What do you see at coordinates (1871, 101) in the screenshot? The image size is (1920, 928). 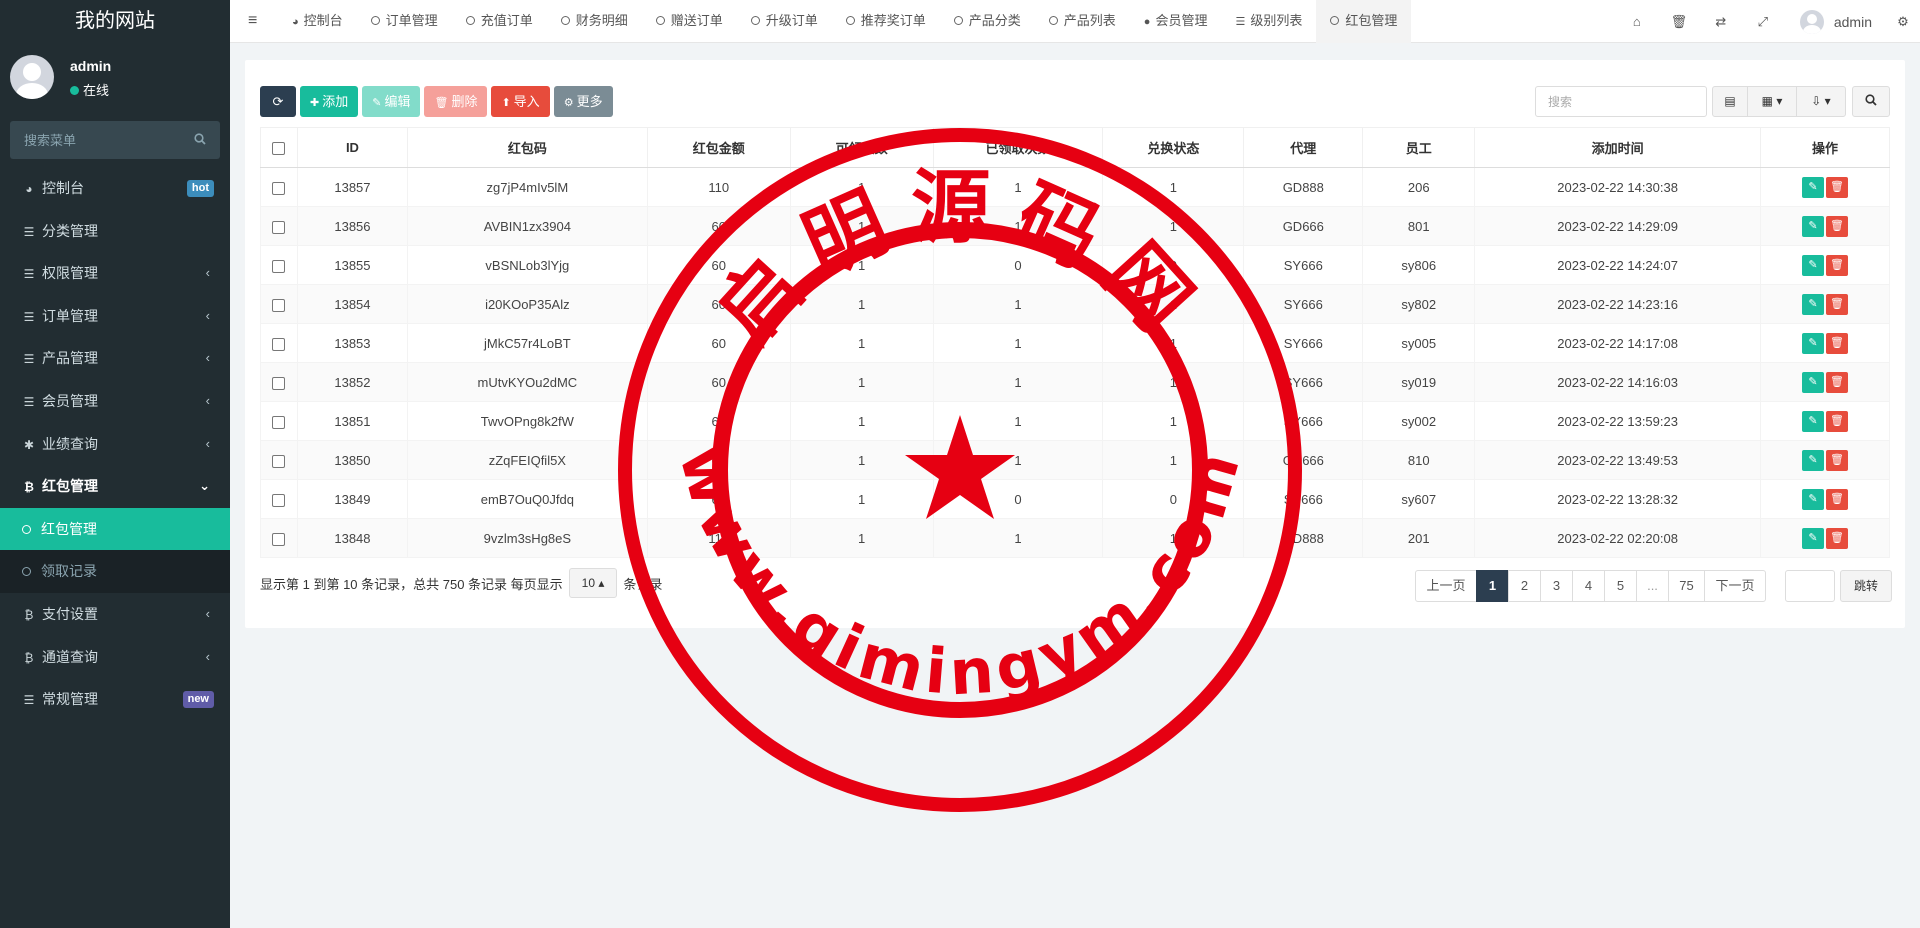 I see `search-button` at bounding box center [1871, 101].